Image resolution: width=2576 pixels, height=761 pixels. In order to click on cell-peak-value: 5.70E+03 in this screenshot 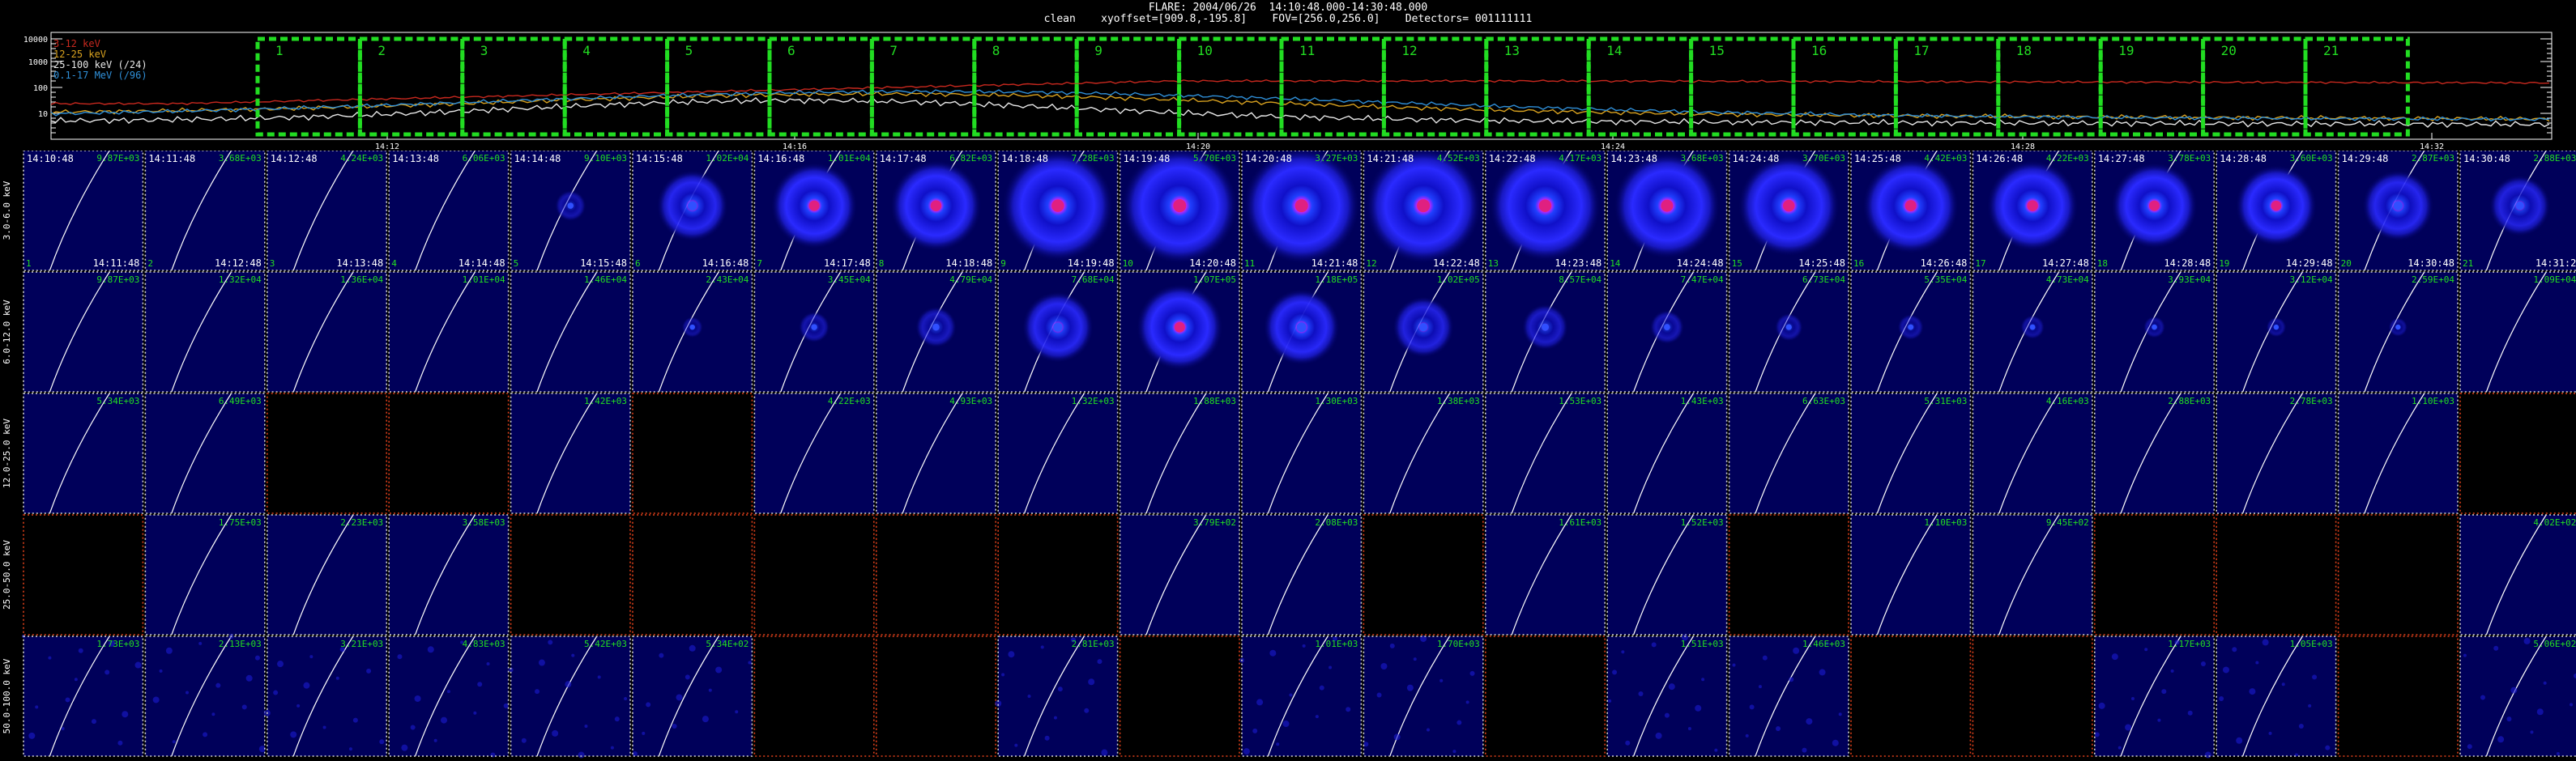, I will do `click(1214, 158)`.